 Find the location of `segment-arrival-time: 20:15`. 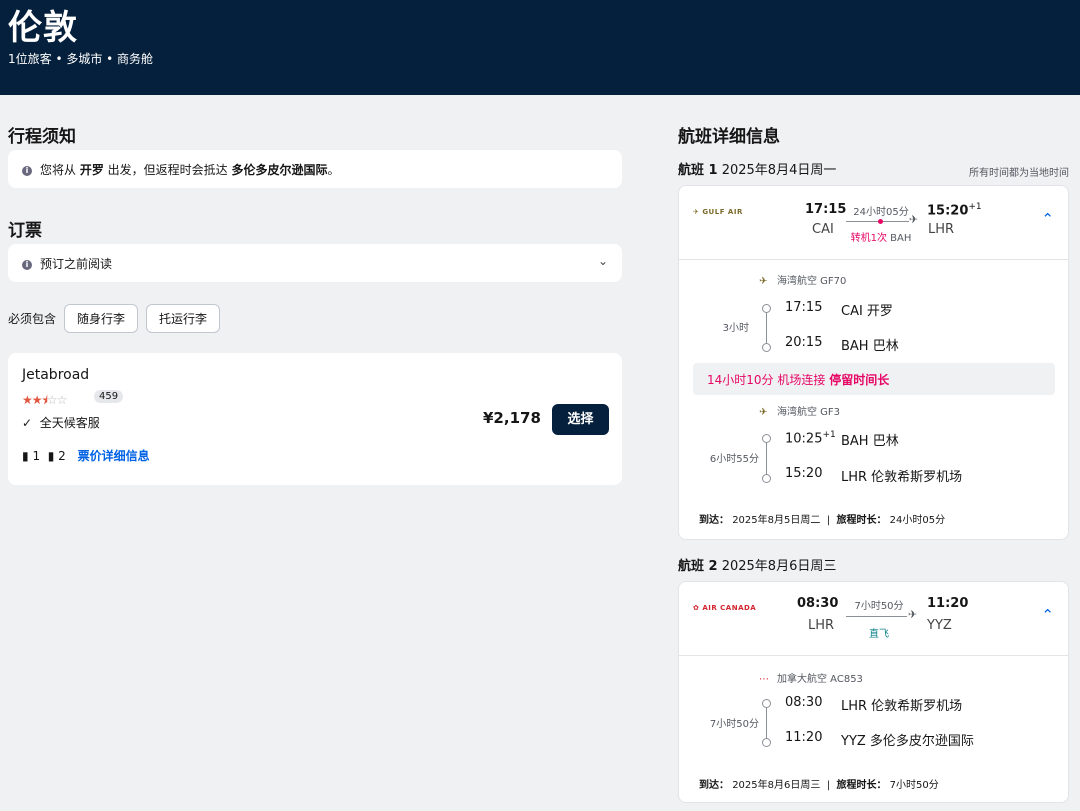

segment-arrival-time: 20:15 is located at coordinates (804, 342).